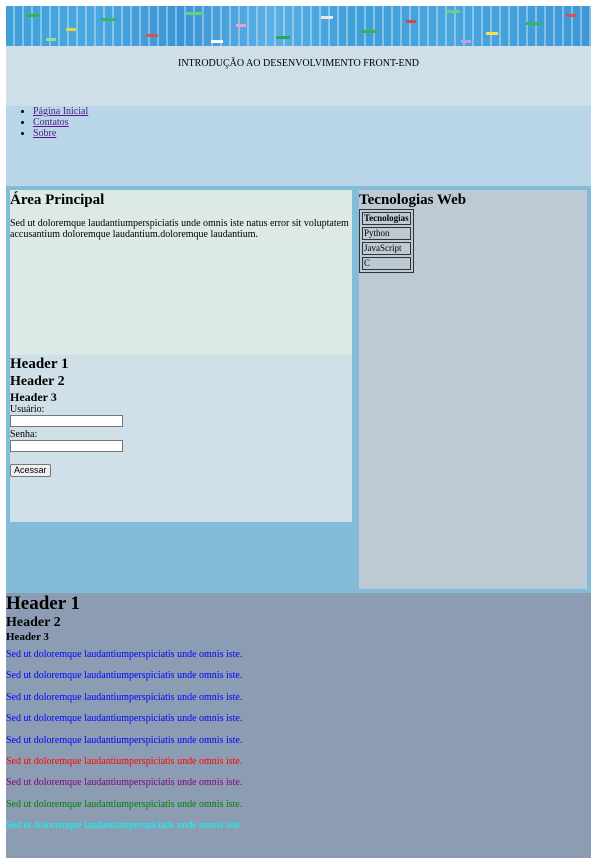 This screenshot has height=865, width=593. Describe the element at coordinates (413, 200) in the screenshot. I see `sidebar-heading: Tecnologias Web` at that location.